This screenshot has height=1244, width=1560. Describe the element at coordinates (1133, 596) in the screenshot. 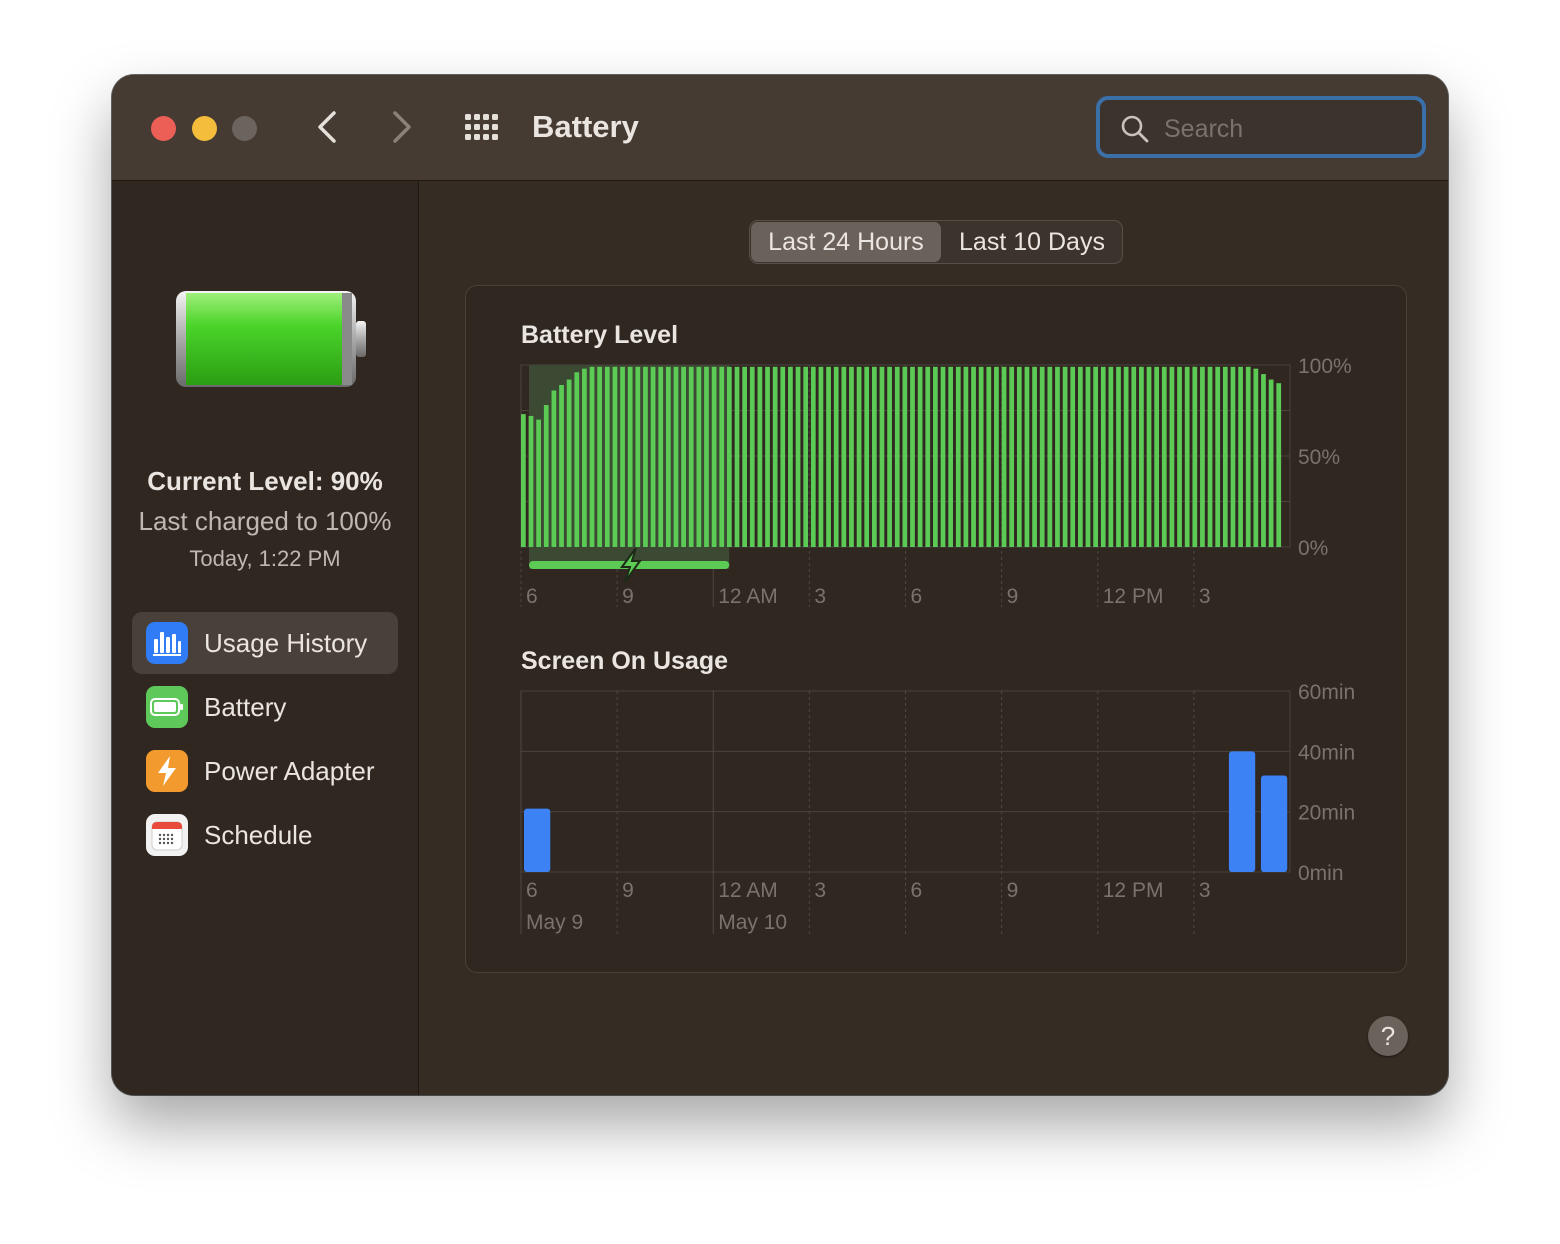

I see `battery-x-tick-label: 12 PM` at that location.